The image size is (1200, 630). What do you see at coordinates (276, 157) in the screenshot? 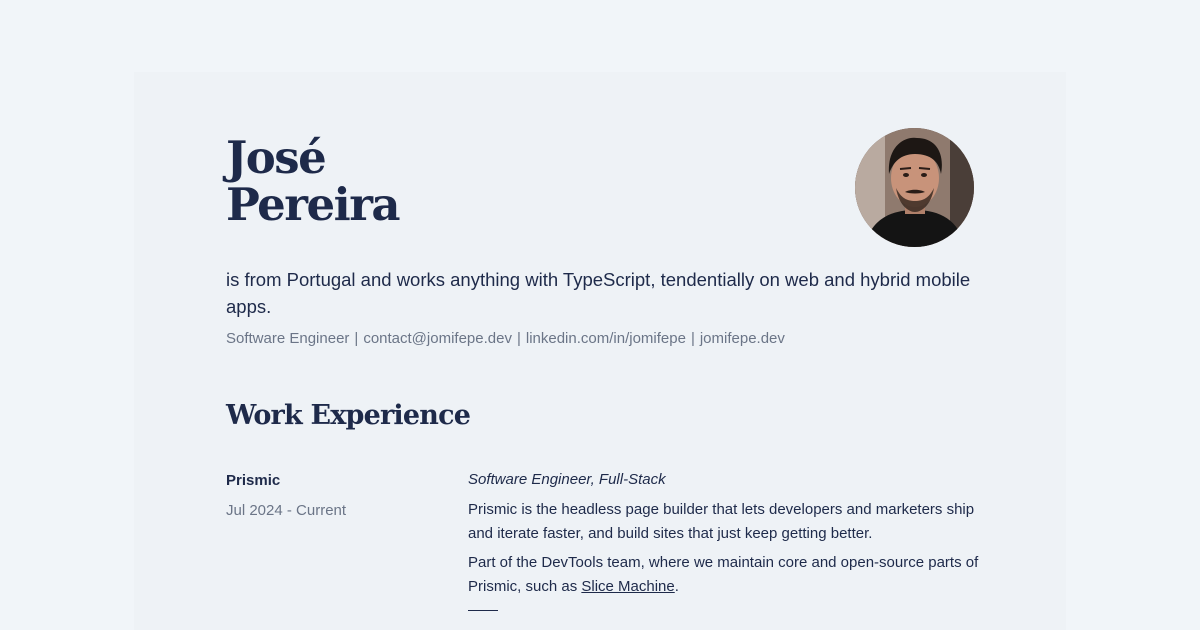
I see `first-name: José` at bounding box center [276, 157].